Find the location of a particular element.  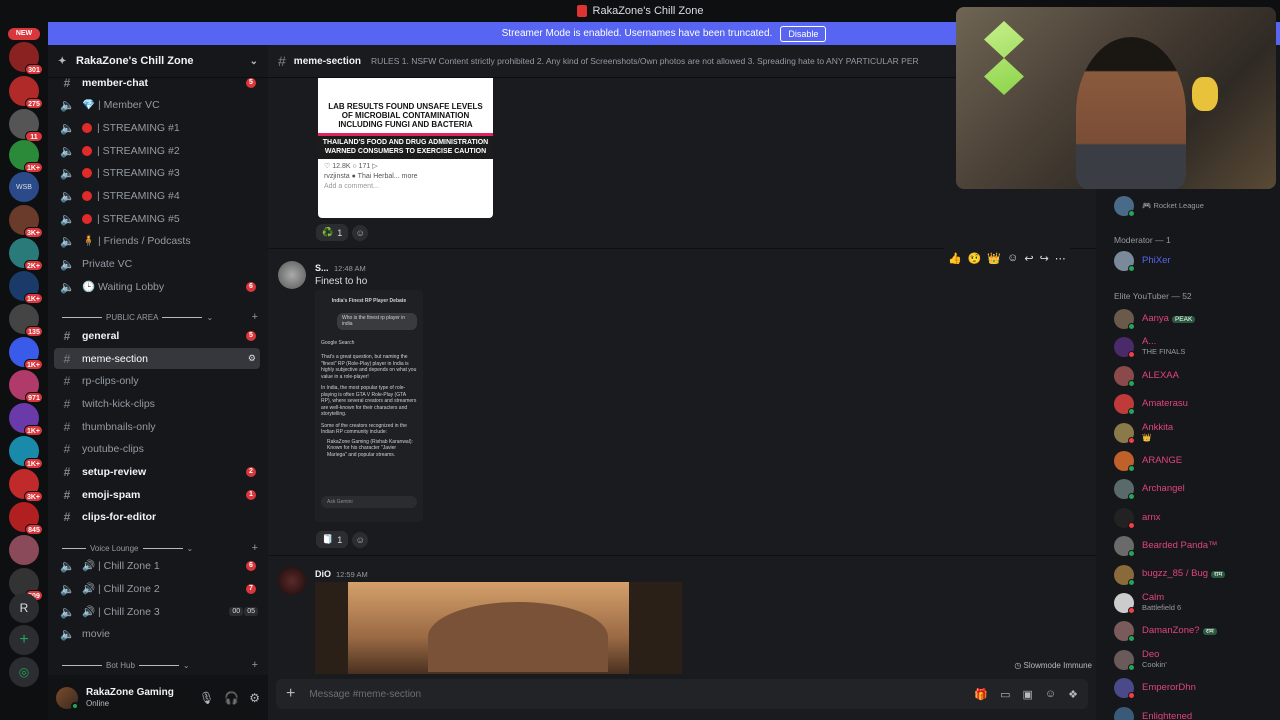

channel-settings-icon: ⚙ is located at coordinates (252, 358).